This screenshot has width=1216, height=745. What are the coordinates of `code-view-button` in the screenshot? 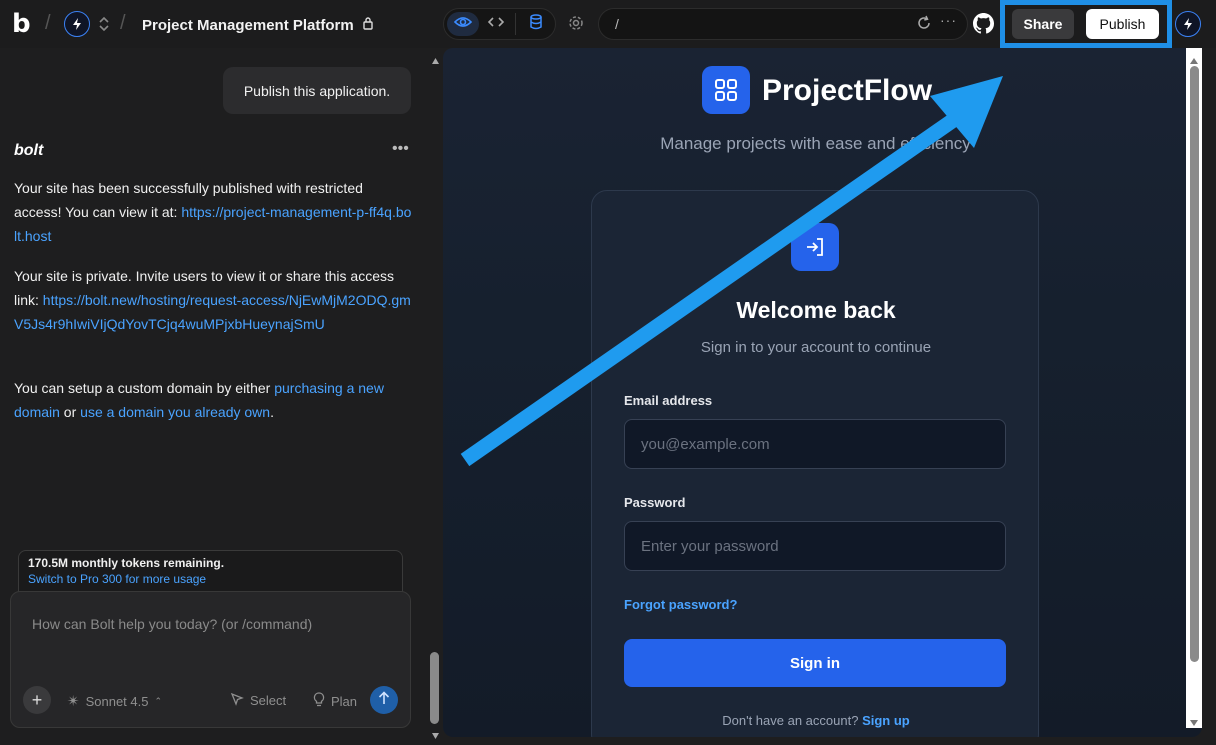 It's located at (496, 24).